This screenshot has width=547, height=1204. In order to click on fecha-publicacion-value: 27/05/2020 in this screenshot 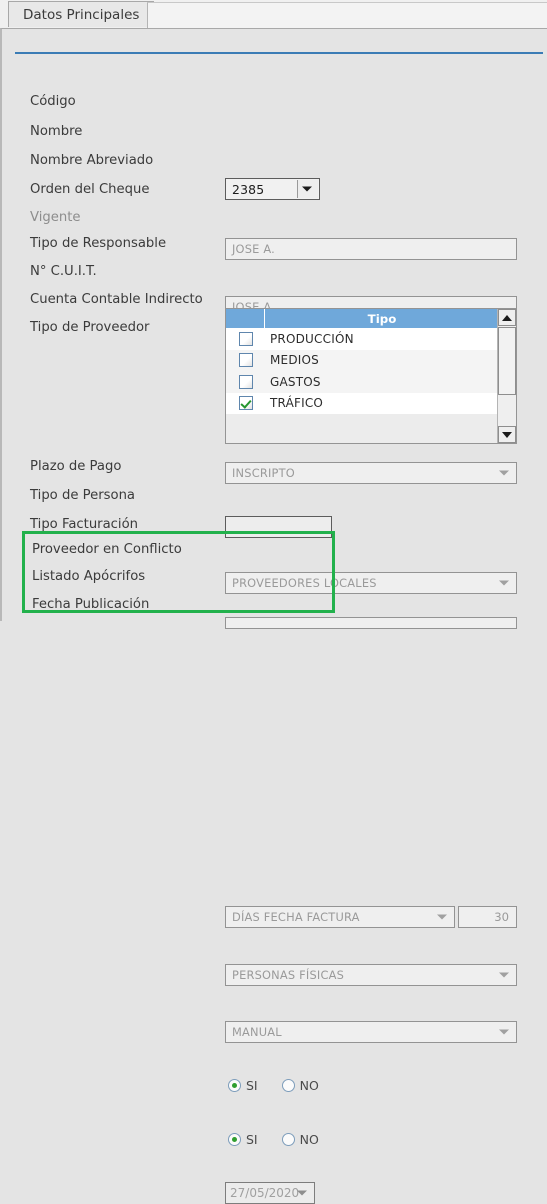, I will do `click(265, 1193)`.